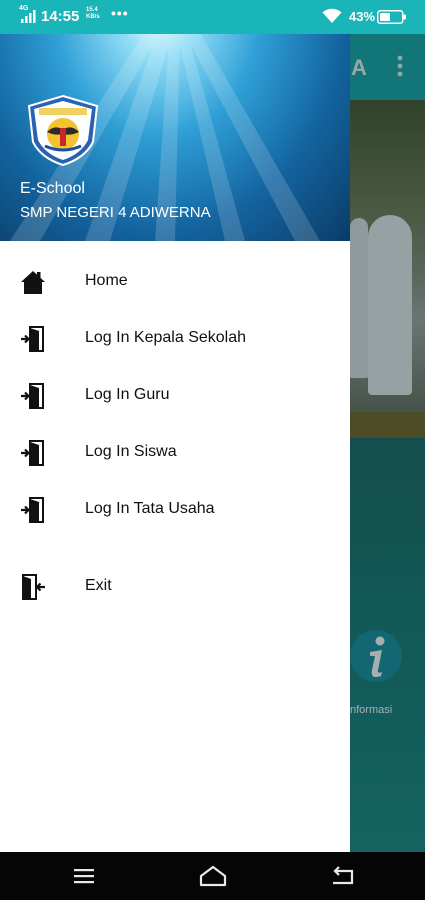 The height and width of the screenshot is (900, 425). I want to click on exit-door-icon, so click(33, 587).